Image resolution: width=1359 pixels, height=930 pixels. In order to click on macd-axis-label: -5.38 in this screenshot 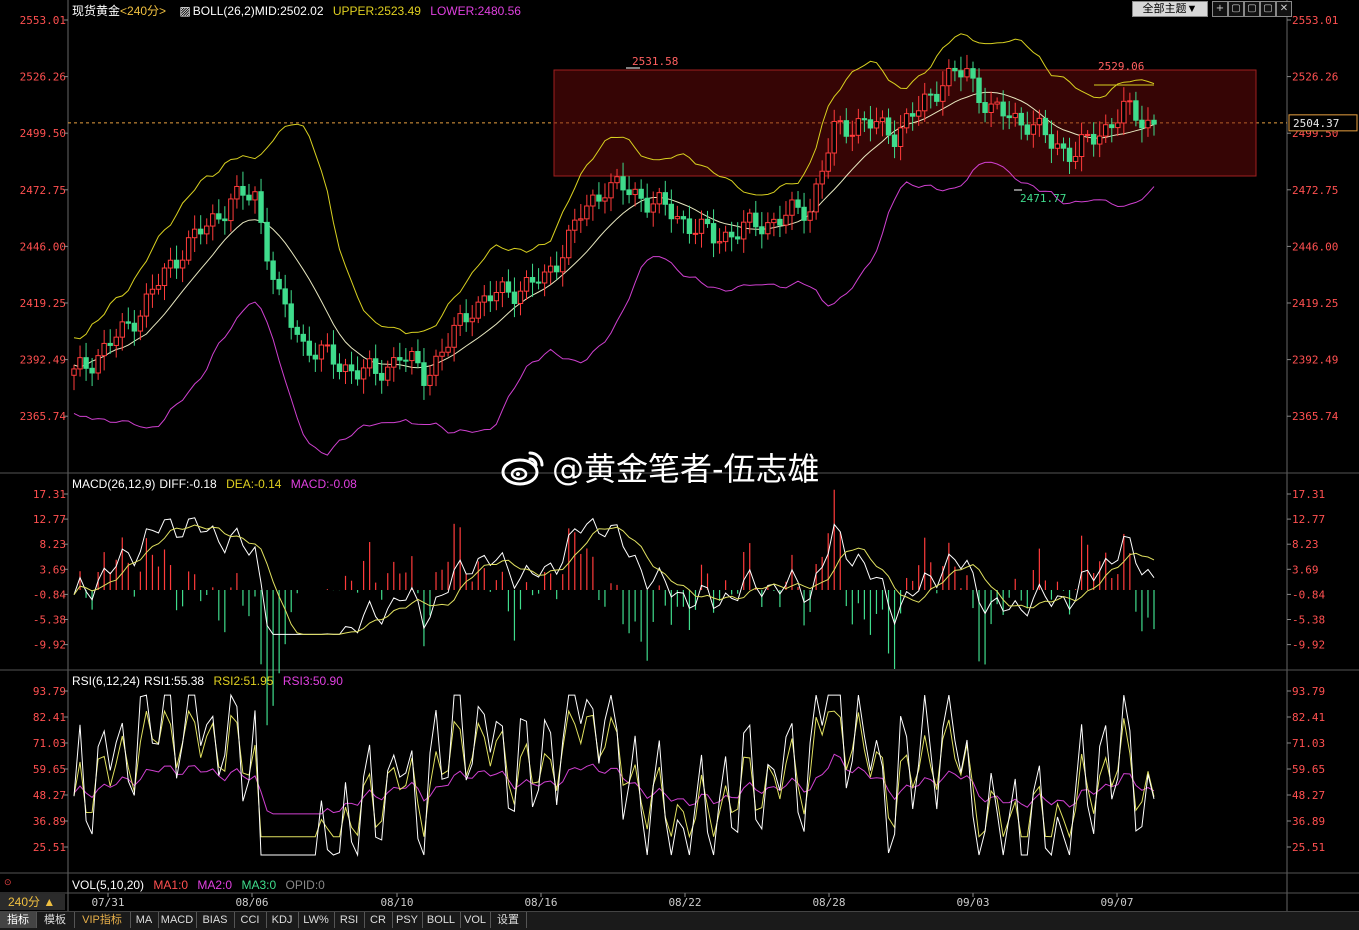, I will do `click(49, 620)`.